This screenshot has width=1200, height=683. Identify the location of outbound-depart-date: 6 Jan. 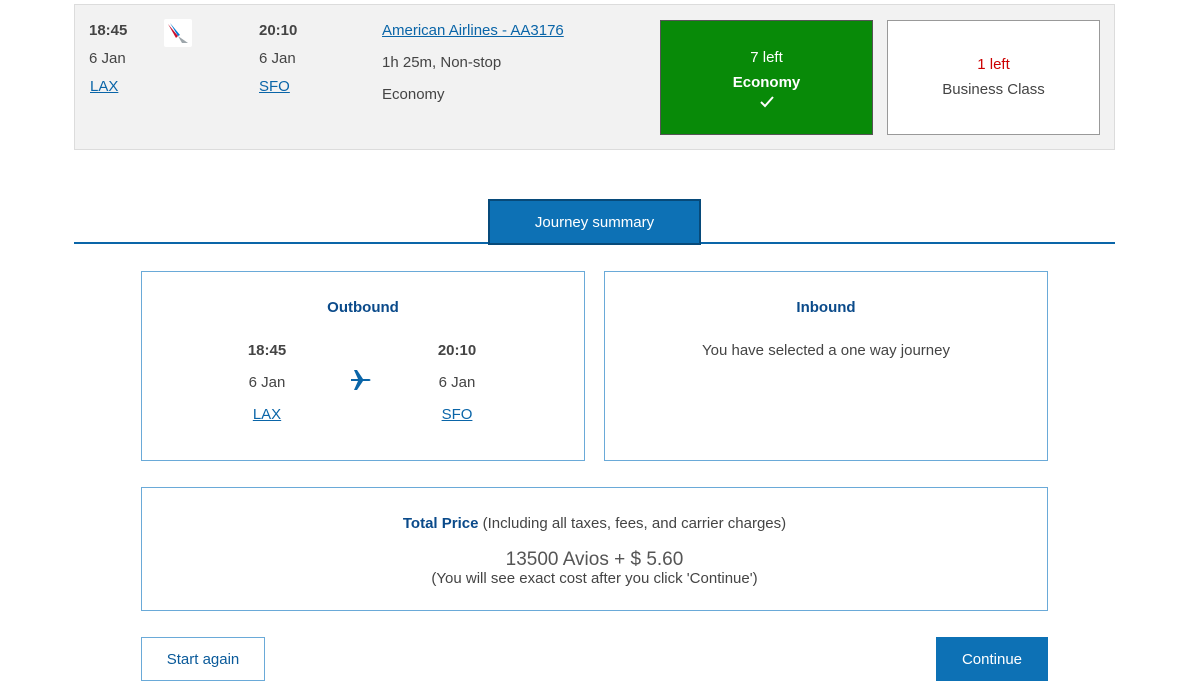
(267, 382).